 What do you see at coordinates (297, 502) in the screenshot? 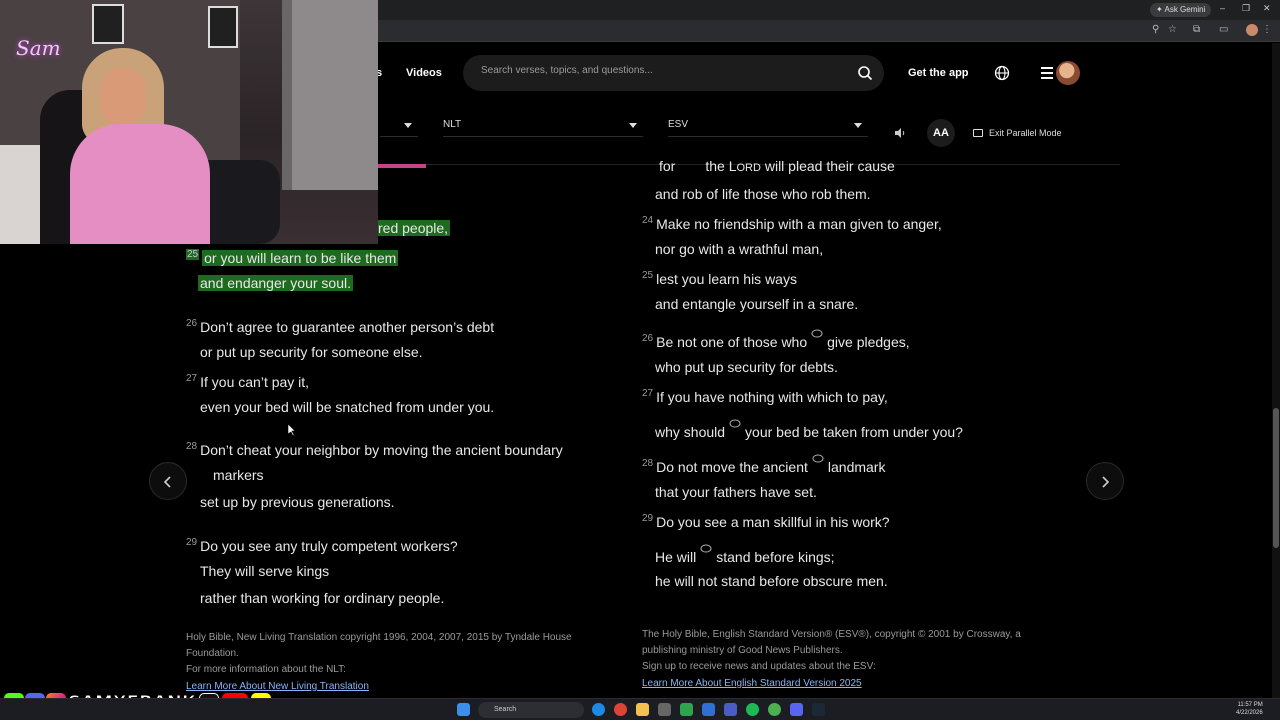
I see `nlt-v28-line2: set up by previous generations.` at bounding box center [297, 502].